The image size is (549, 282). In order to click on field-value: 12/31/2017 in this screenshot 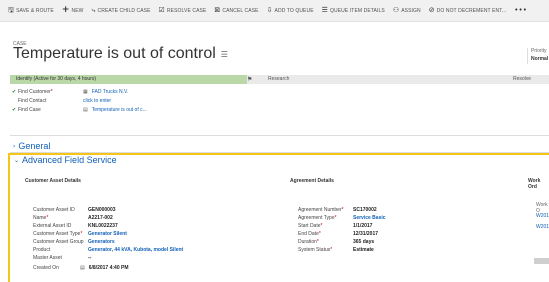, I will do `click(366, 234)`.